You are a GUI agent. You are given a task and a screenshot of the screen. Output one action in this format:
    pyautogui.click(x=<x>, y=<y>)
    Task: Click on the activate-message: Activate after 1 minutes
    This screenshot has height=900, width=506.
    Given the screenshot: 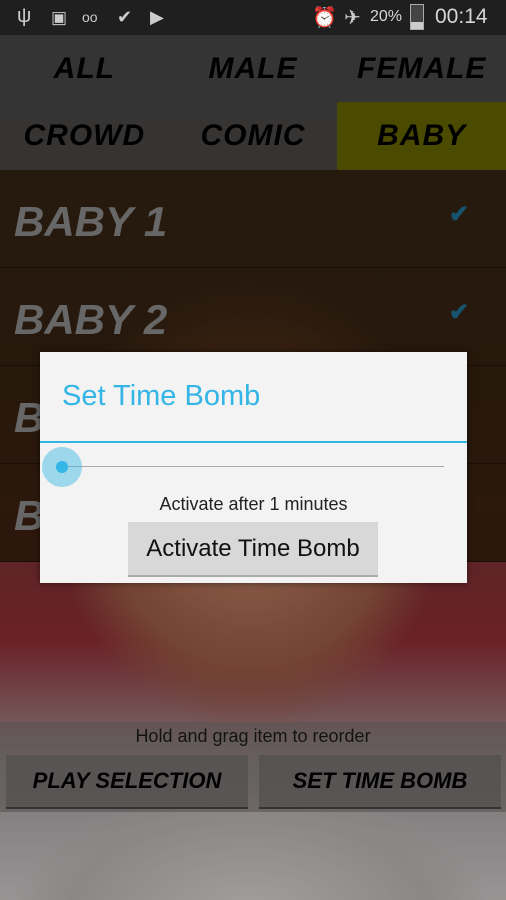 What is the action you would take?
    pyautogui.click(x=253, y=504)
    